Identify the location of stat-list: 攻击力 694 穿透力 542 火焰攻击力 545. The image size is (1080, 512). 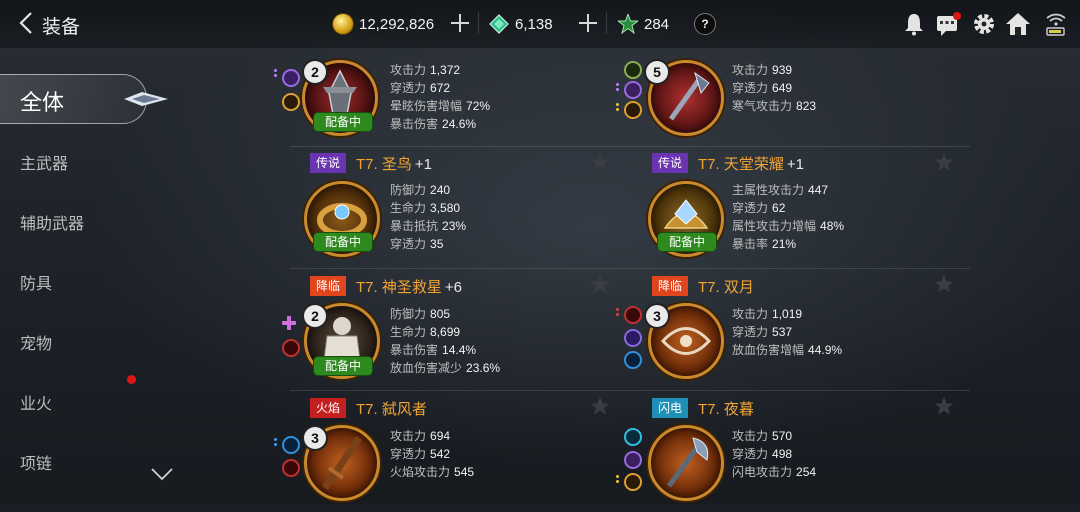
(432, 454).